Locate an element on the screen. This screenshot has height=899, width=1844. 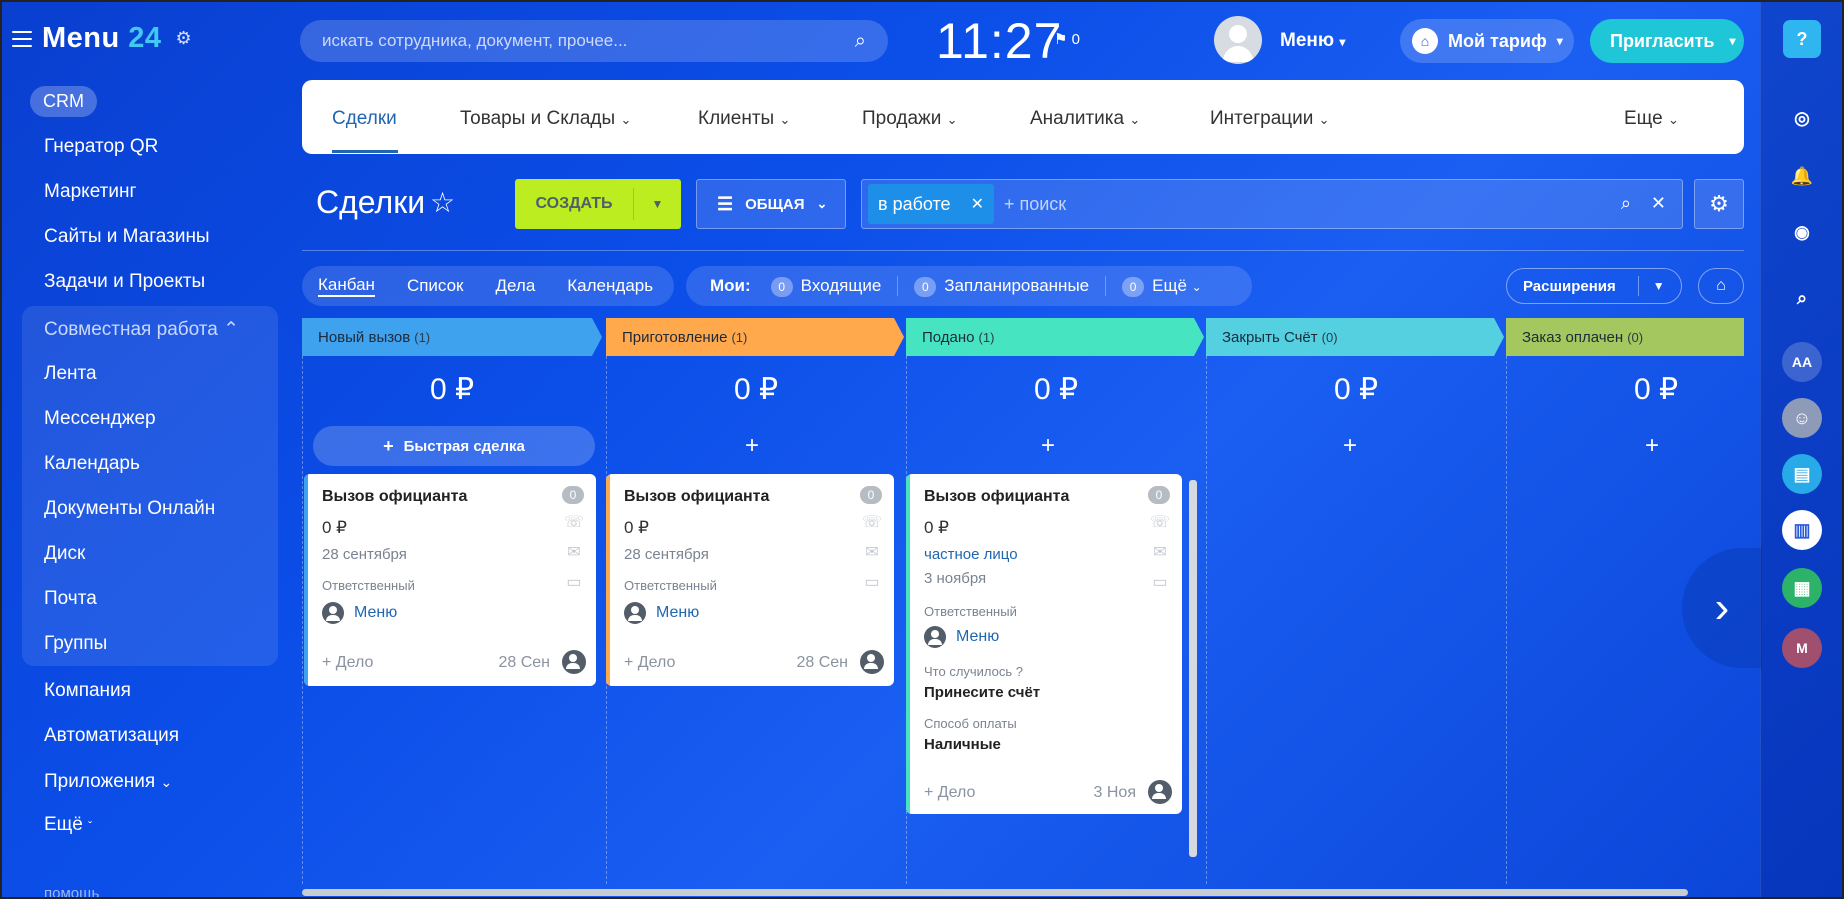
star-icon: ☆ is located at coordinates (442, 202).